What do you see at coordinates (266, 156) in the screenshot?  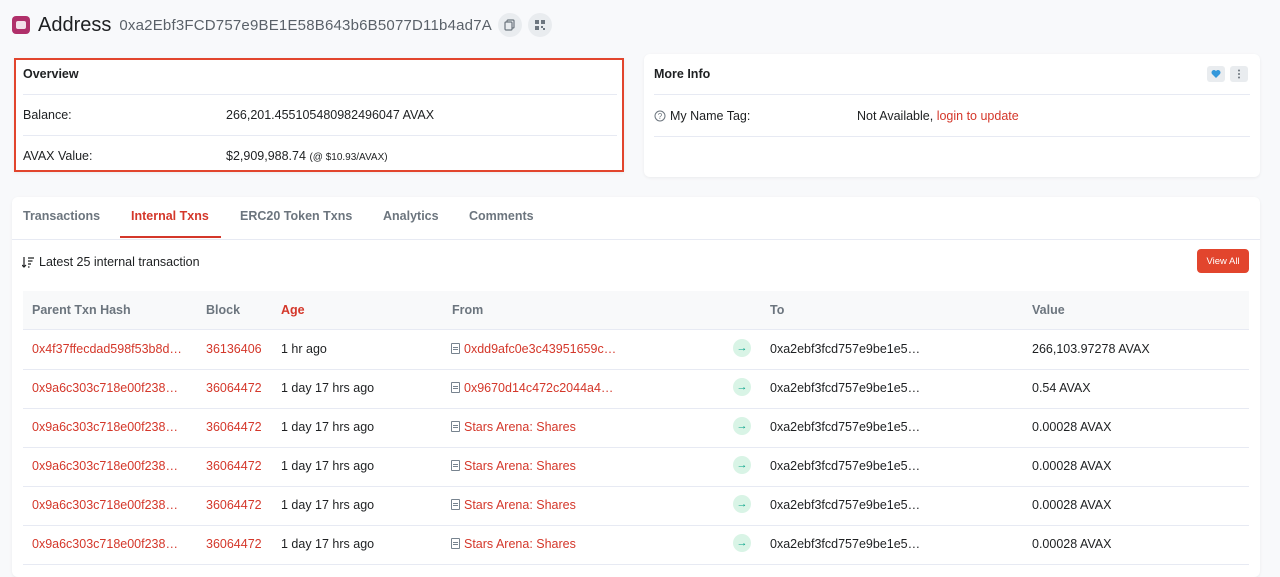 I see `avax-value-amount: $2,909,988.74` at bounding box center [266, 156].